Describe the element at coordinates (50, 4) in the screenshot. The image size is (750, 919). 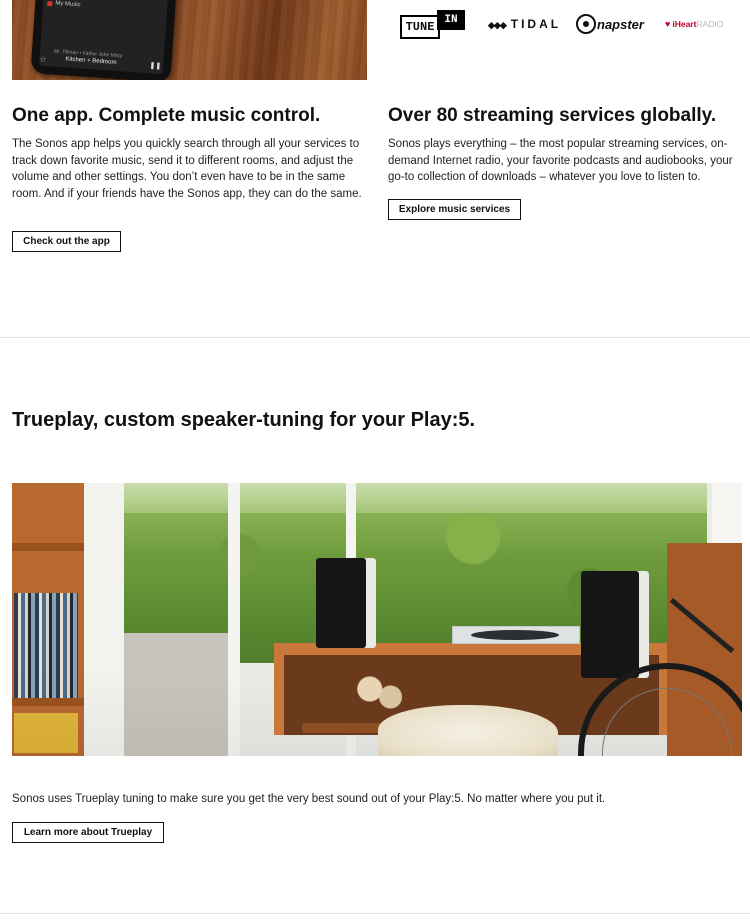
I see `music-icon` at that location.